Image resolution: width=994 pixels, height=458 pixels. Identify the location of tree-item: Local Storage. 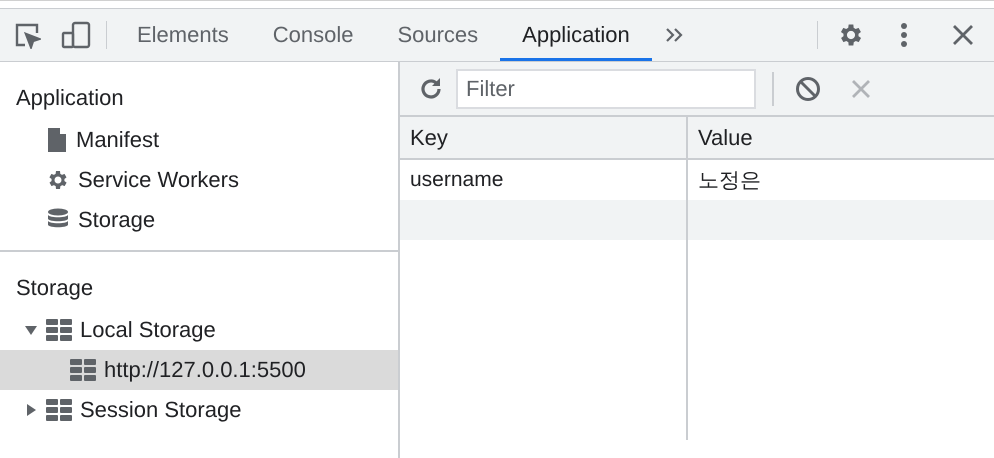
(199, 330).